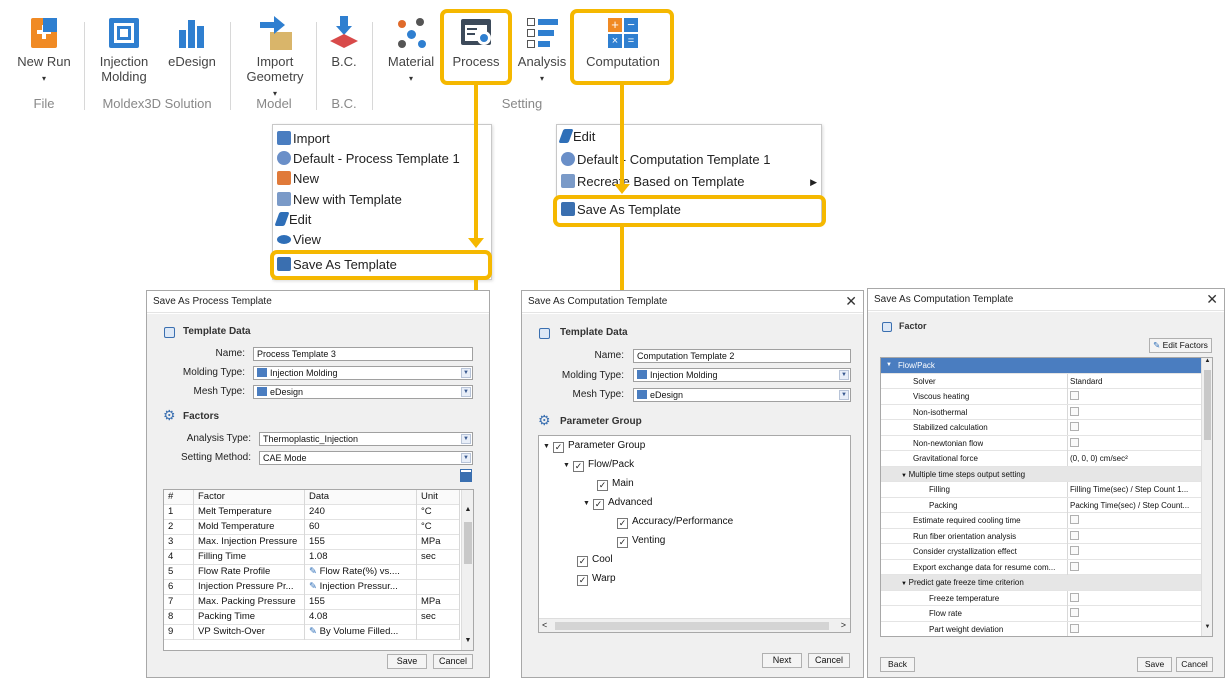 The height and width of the screenshot is (690, 1232). I want to click on factor-row: Flow rate, so click(1041, 614).